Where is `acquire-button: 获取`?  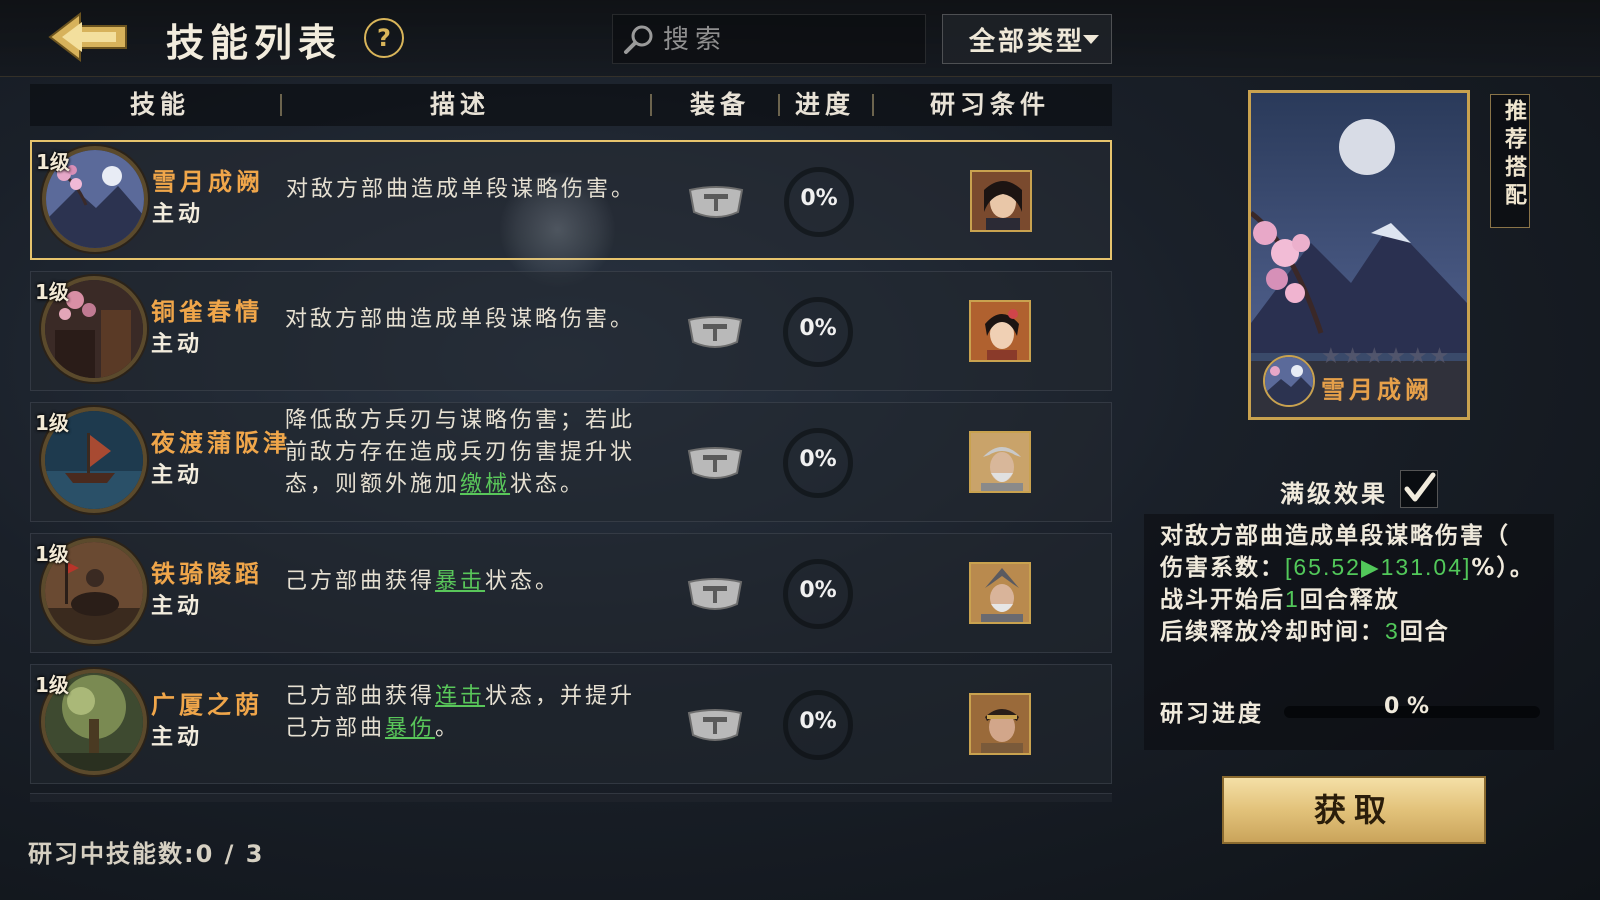 acquire-button: 获取 is located at coordinates (1354, 810).